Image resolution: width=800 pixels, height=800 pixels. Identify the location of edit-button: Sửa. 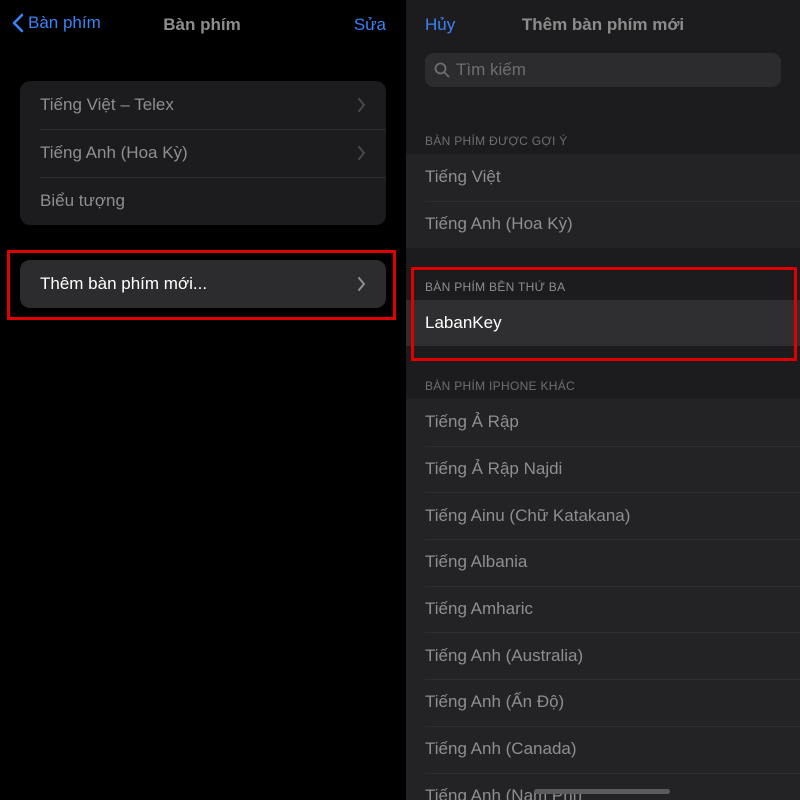
(370, 25).